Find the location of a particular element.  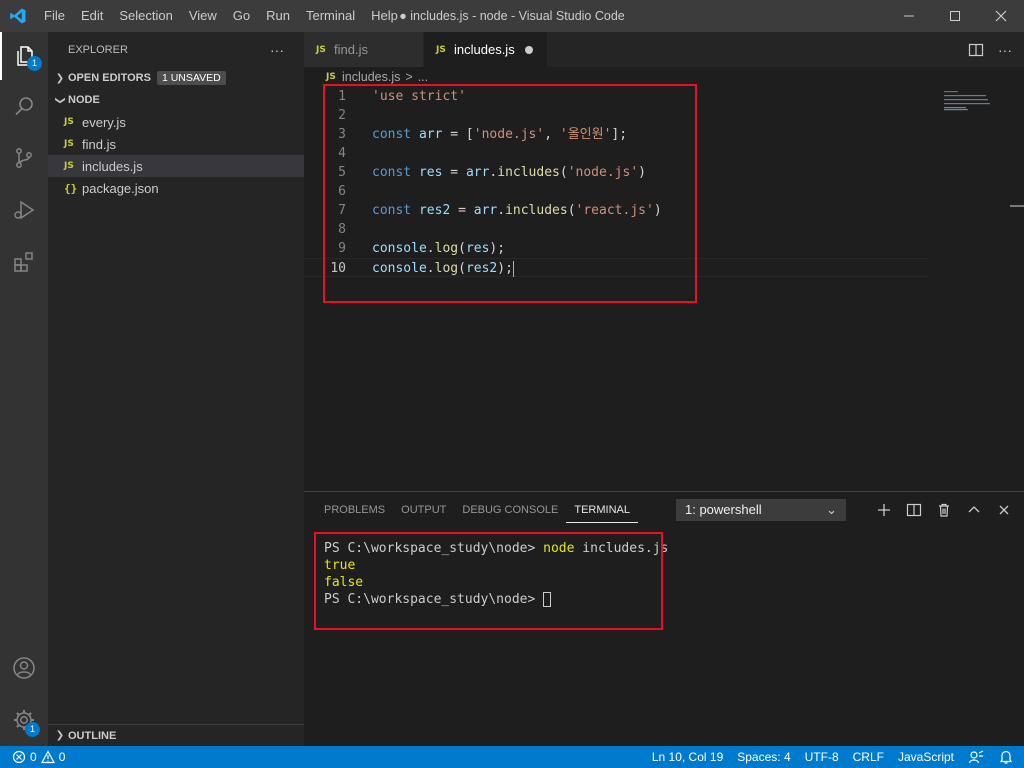

code-token: arr is located at coordinates (485, 210).